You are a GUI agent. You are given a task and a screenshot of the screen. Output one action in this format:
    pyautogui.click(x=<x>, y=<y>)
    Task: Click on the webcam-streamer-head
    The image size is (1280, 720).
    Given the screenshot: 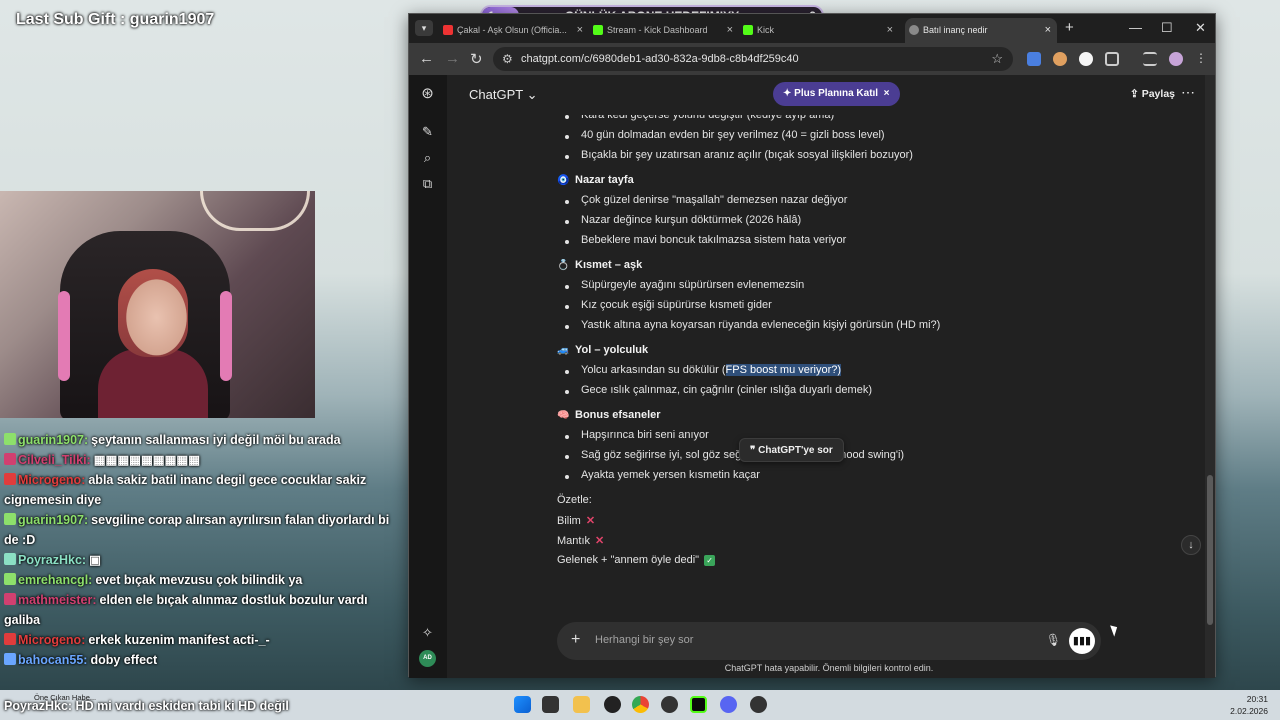 What is the action you would take?
    pyautogui.click(x=153, y=313)
    